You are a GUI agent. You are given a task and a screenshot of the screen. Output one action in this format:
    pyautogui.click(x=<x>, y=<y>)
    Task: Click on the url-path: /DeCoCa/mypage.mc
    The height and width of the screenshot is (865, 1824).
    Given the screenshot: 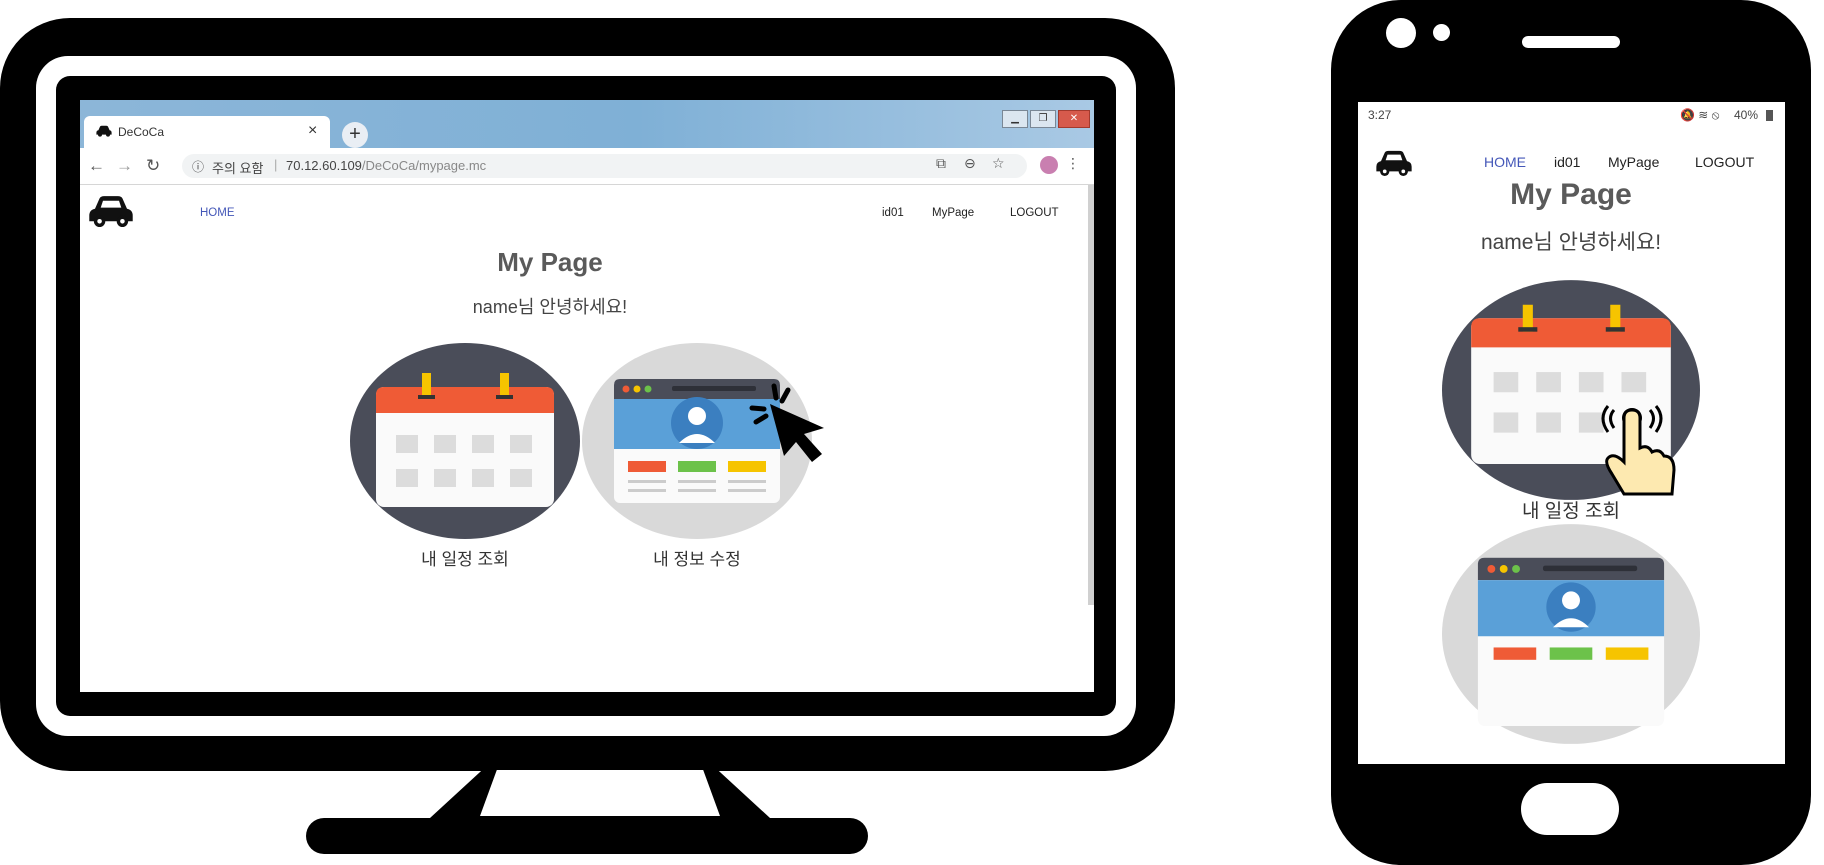 What is the action you would take?
    pyautogui.click(x=424, y=165)
    